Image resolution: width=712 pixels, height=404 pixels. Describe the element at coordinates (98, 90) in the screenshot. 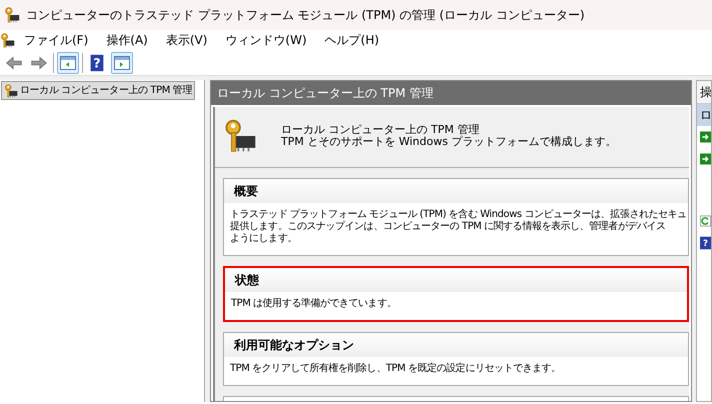

I see `tree-item: ローカル コンピューター上の TPM 管理` at that location.